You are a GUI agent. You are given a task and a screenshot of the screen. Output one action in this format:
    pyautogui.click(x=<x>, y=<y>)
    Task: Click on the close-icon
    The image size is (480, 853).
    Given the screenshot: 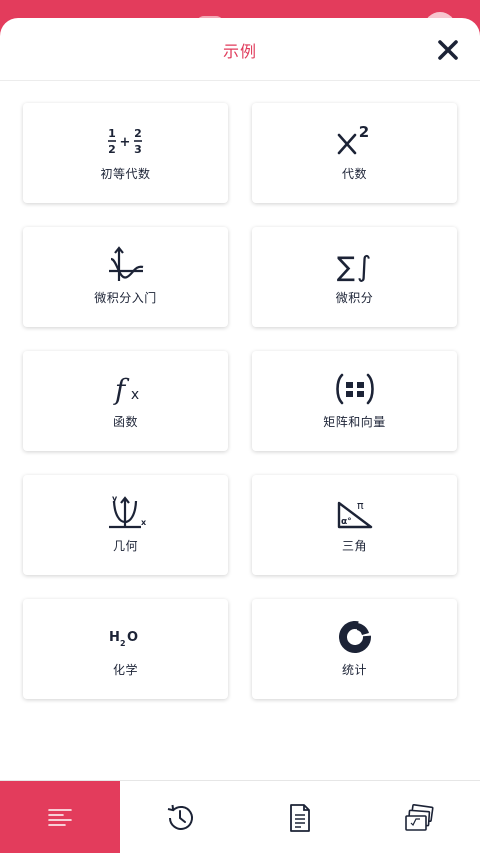 What is the action you would take?
    pyautogui.click(x=448, y=50)
    